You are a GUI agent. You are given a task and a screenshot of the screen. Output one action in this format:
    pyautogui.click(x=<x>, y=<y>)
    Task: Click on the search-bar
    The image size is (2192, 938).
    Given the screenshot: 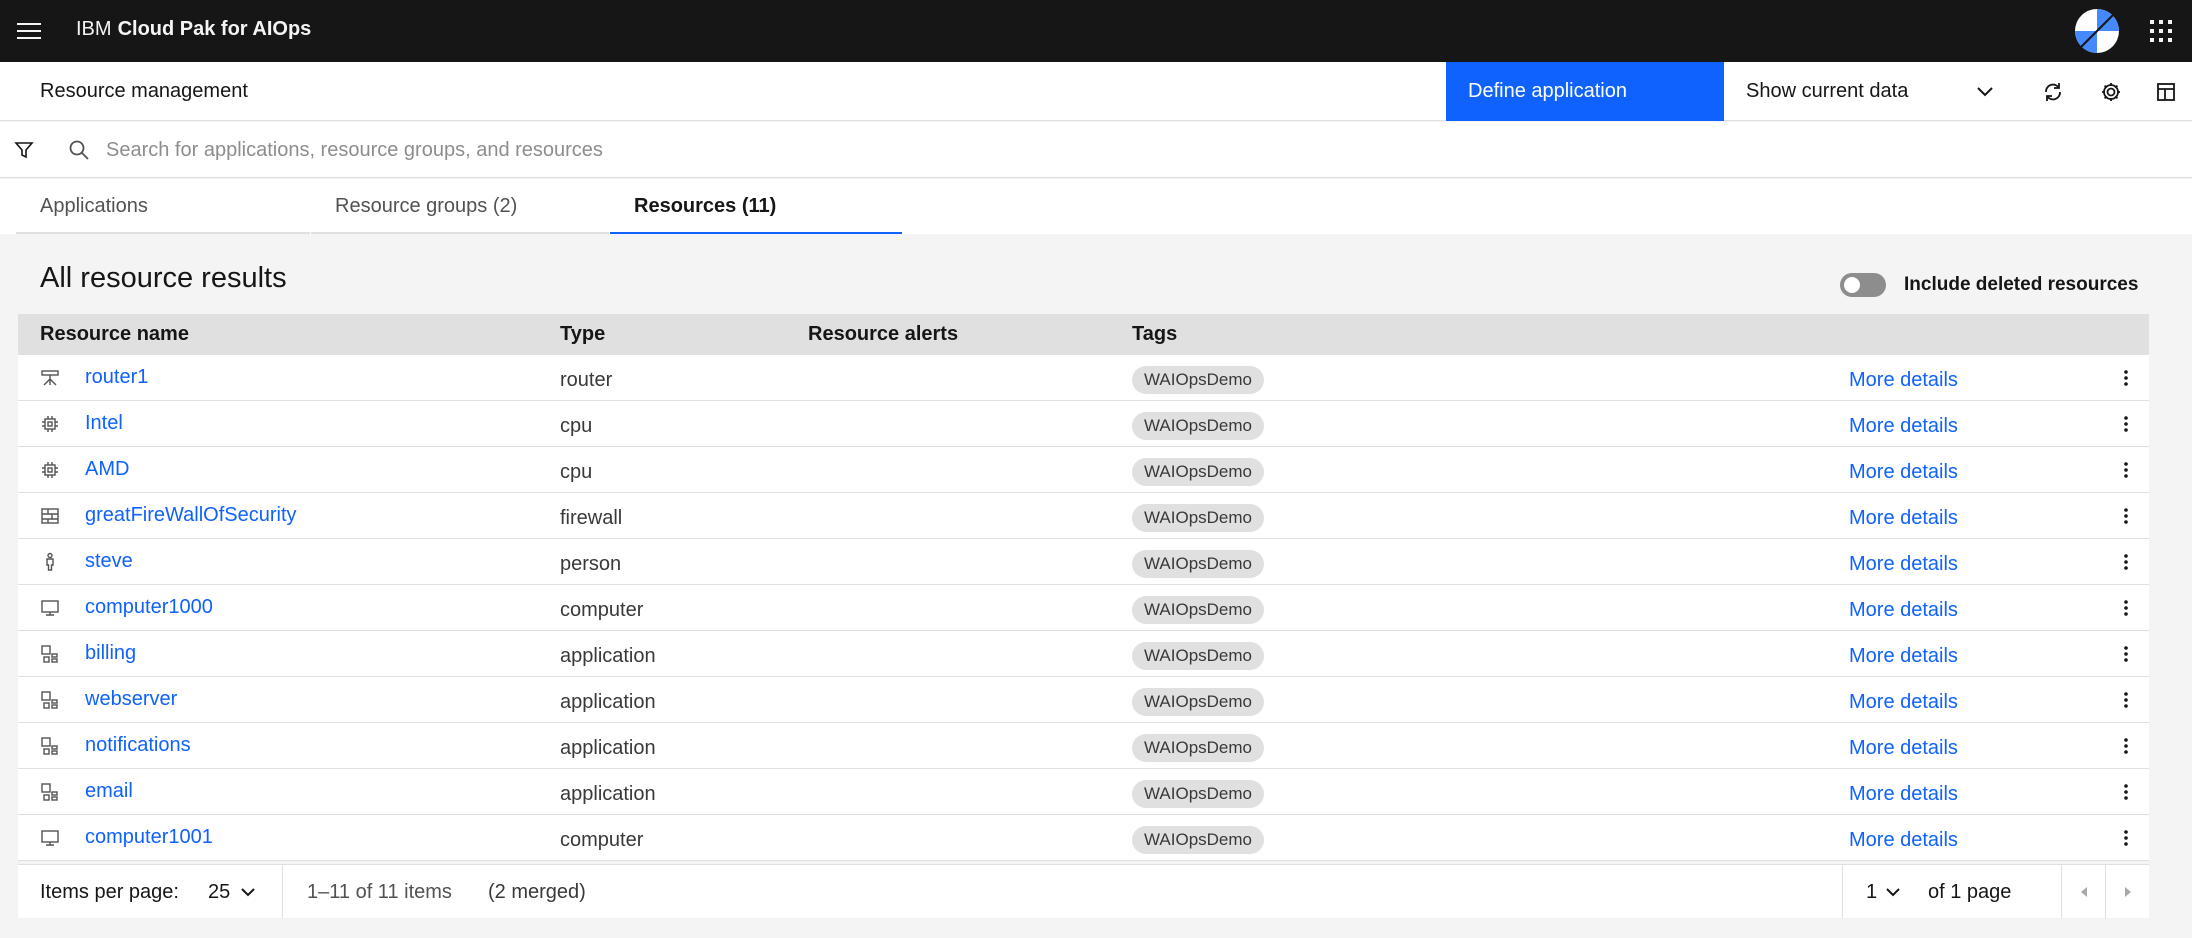 What is the action you would take?
    pyautogui.click(x=1096, y=150)
    